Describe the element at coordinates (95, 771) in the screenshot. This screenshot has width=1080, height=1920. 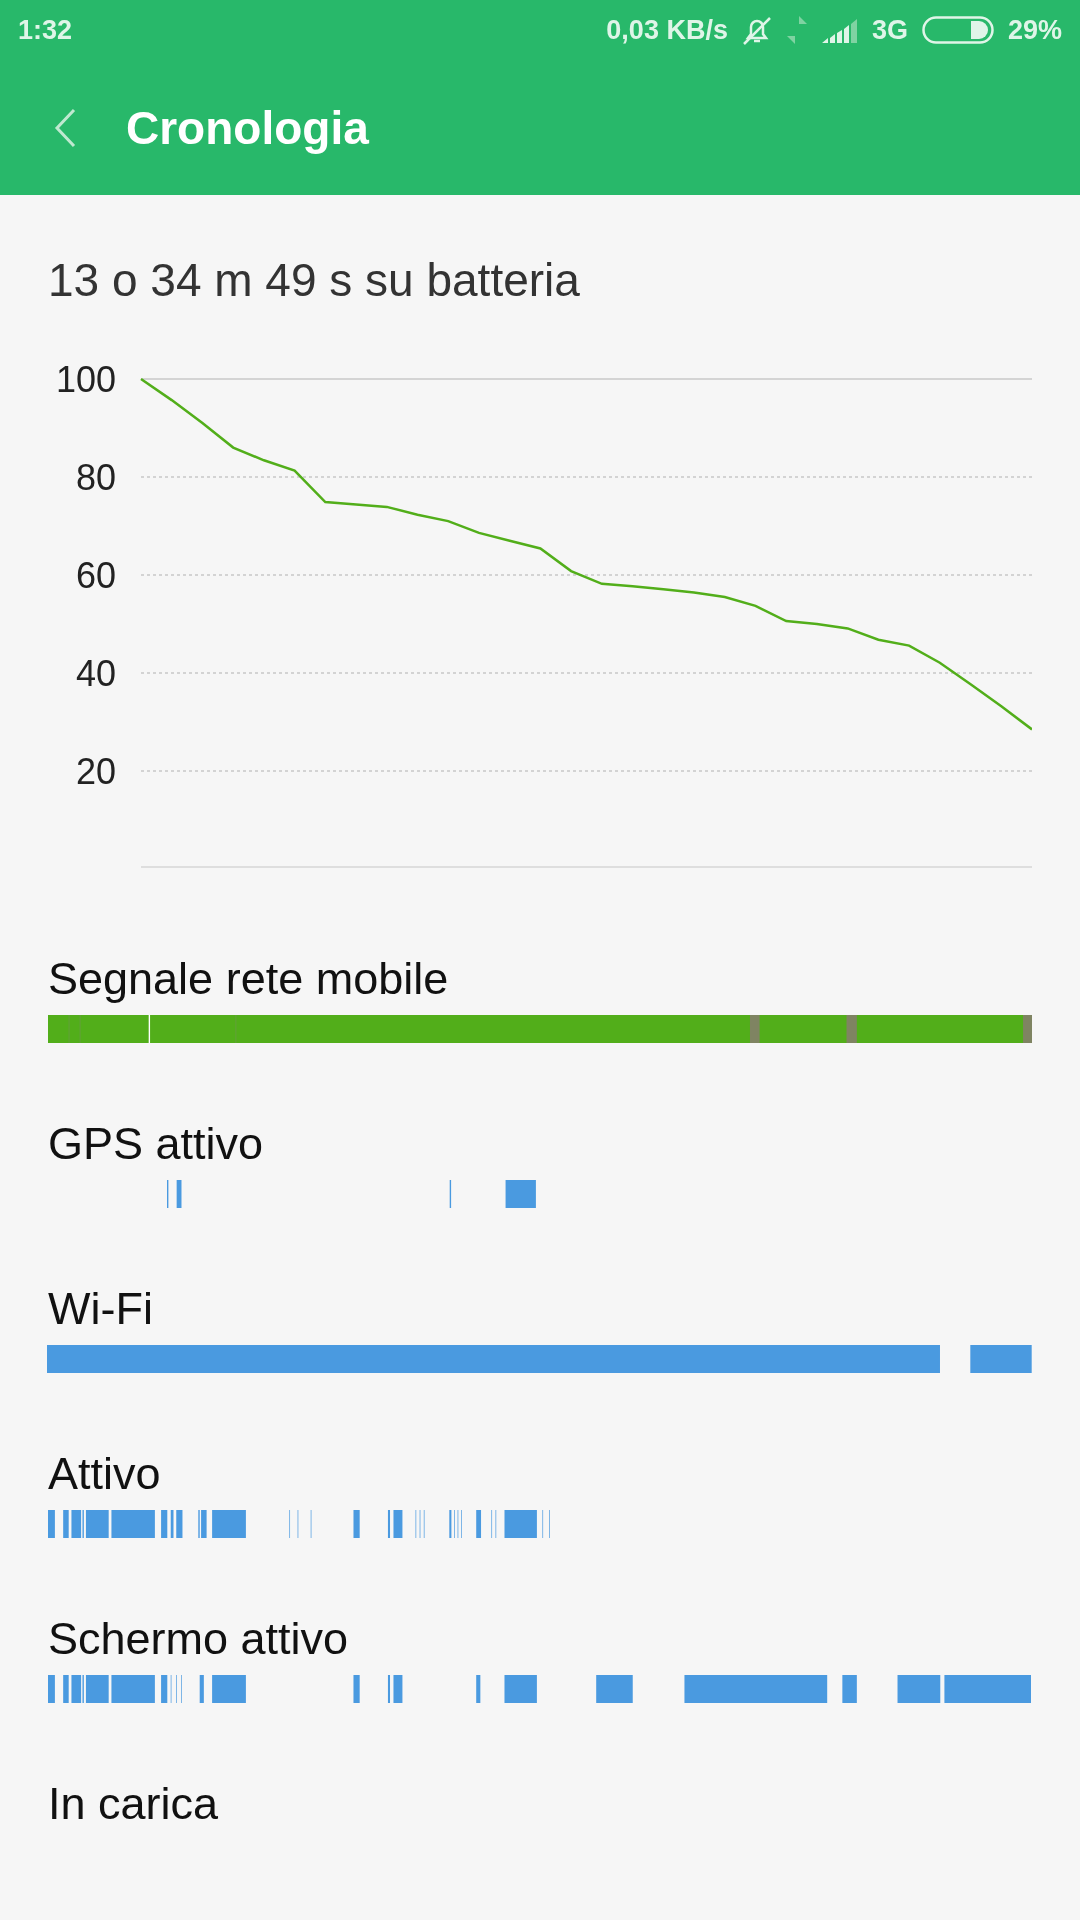
I see `axis-tick-label: 20` at that location.